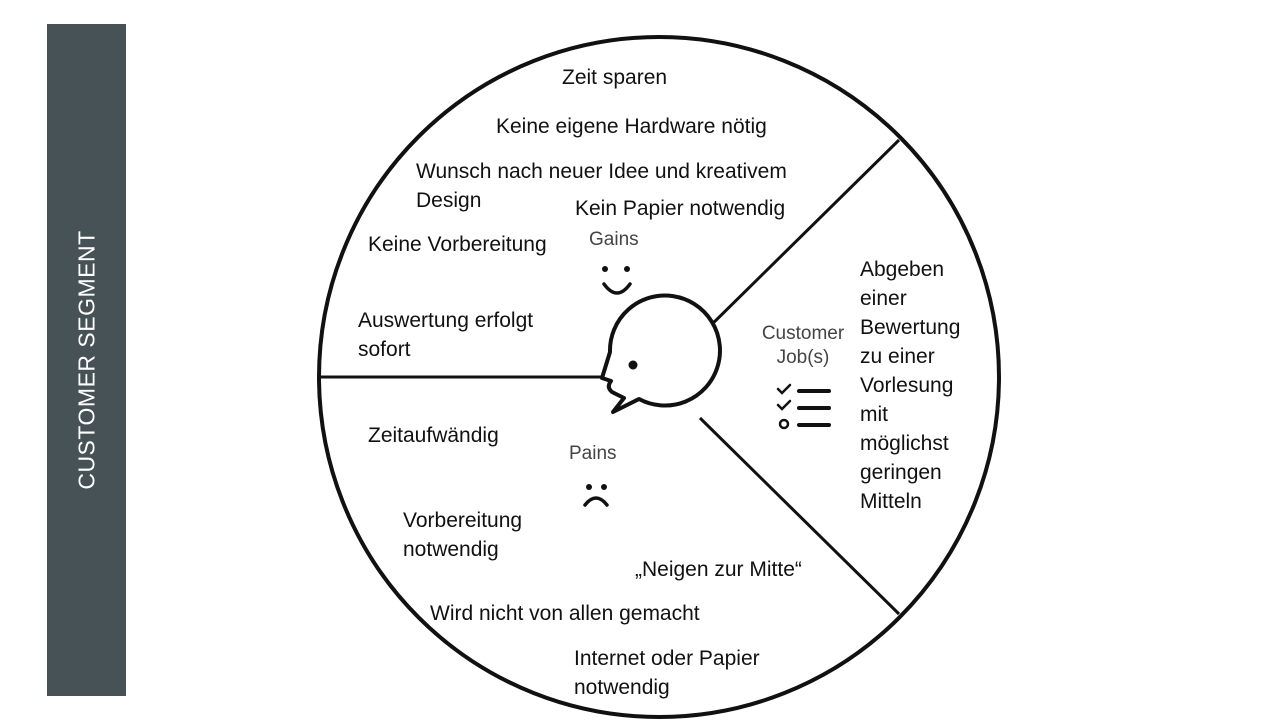 The height and width of the screenshot is (720, 1280). I want to click on customer-jobs-label-line2: Job(s), so click(803, 357).